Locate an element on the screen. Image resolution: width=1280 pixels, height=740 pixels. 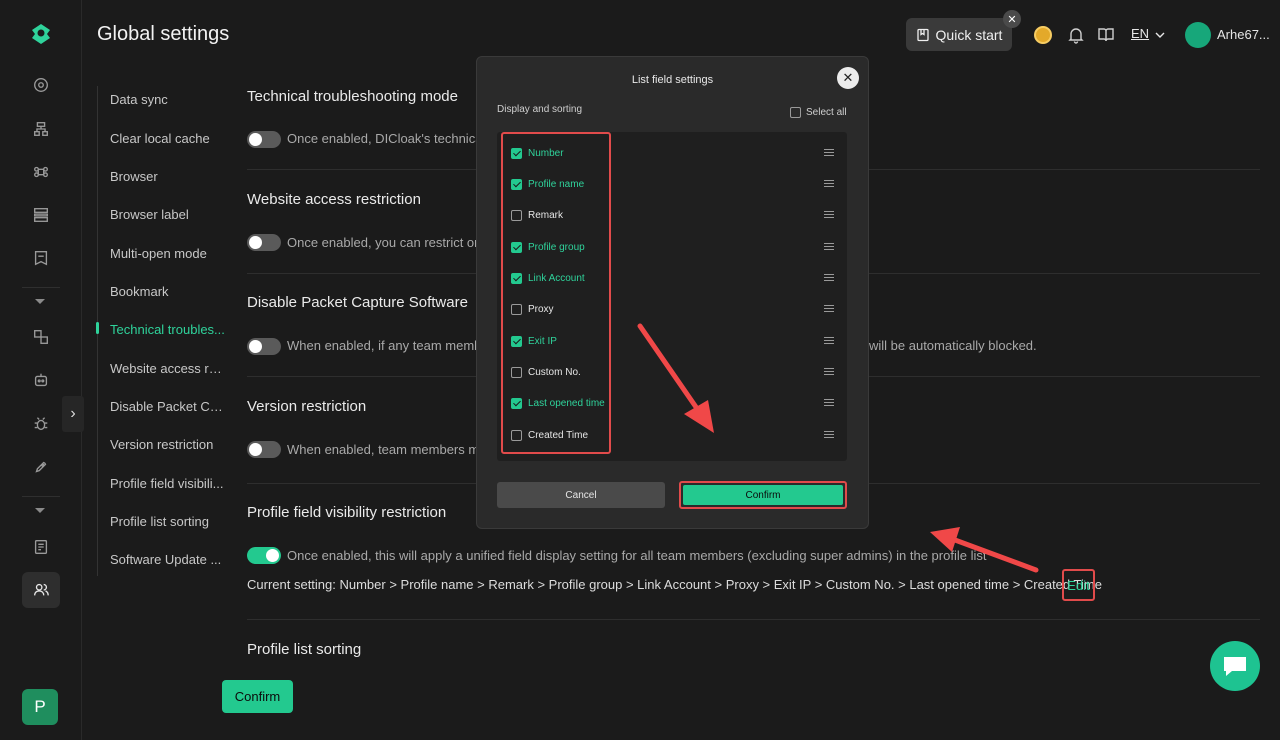
icon-rail: P › is located at coordinates (42, 370).